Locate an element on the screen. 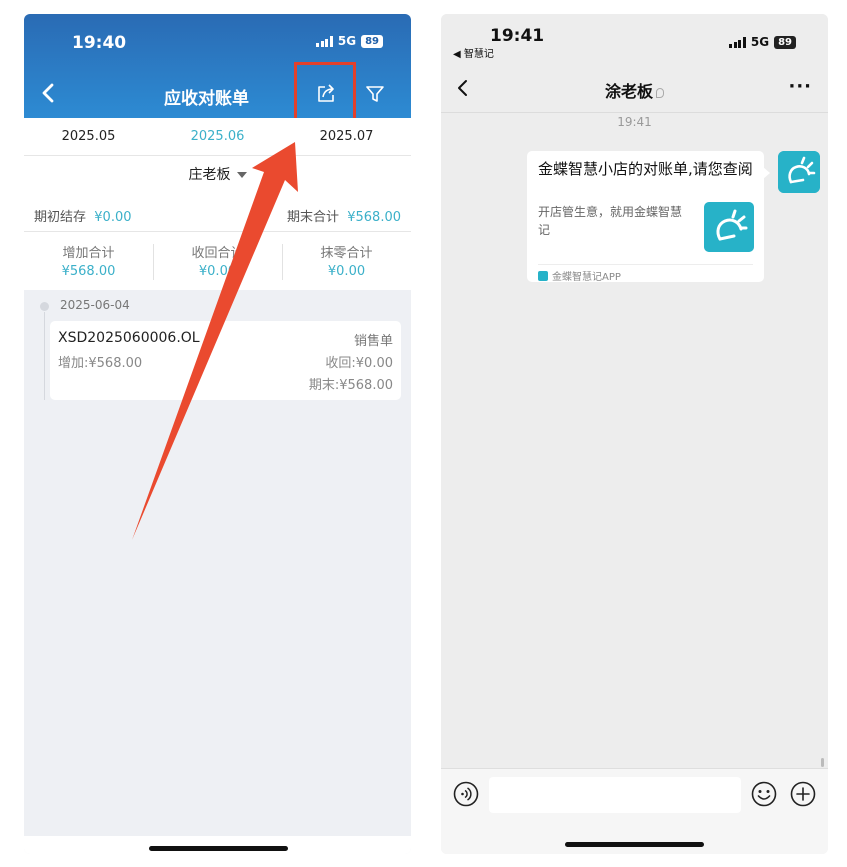 The width and height of the screenshot is (847, 867). message-input is located at coordinates (615, 795).